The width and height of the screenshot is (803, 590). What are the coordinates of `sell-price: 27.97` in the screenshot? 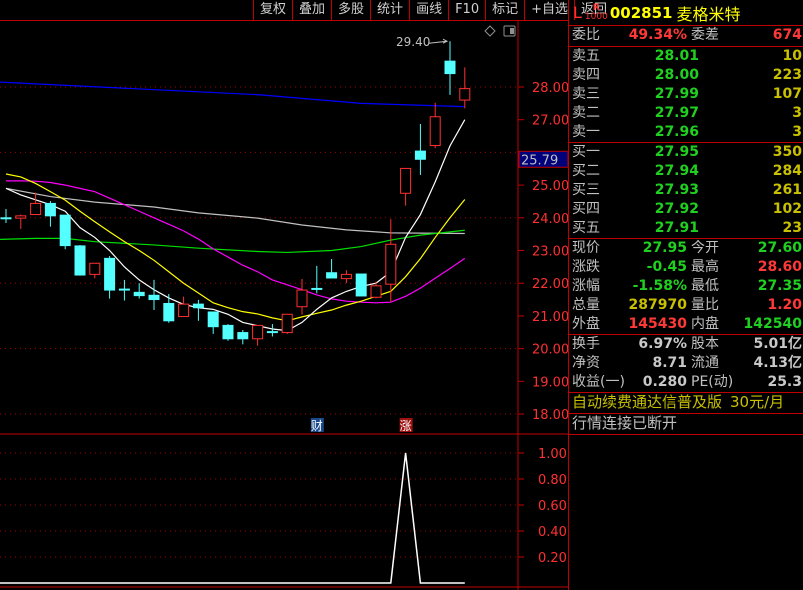 It's located at (676, 113).